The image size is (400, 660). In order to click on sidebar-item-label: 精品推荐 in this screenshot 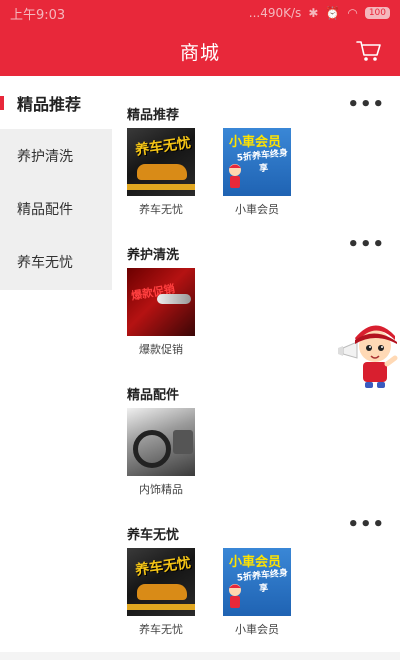, I will do `click(49, 104)`.